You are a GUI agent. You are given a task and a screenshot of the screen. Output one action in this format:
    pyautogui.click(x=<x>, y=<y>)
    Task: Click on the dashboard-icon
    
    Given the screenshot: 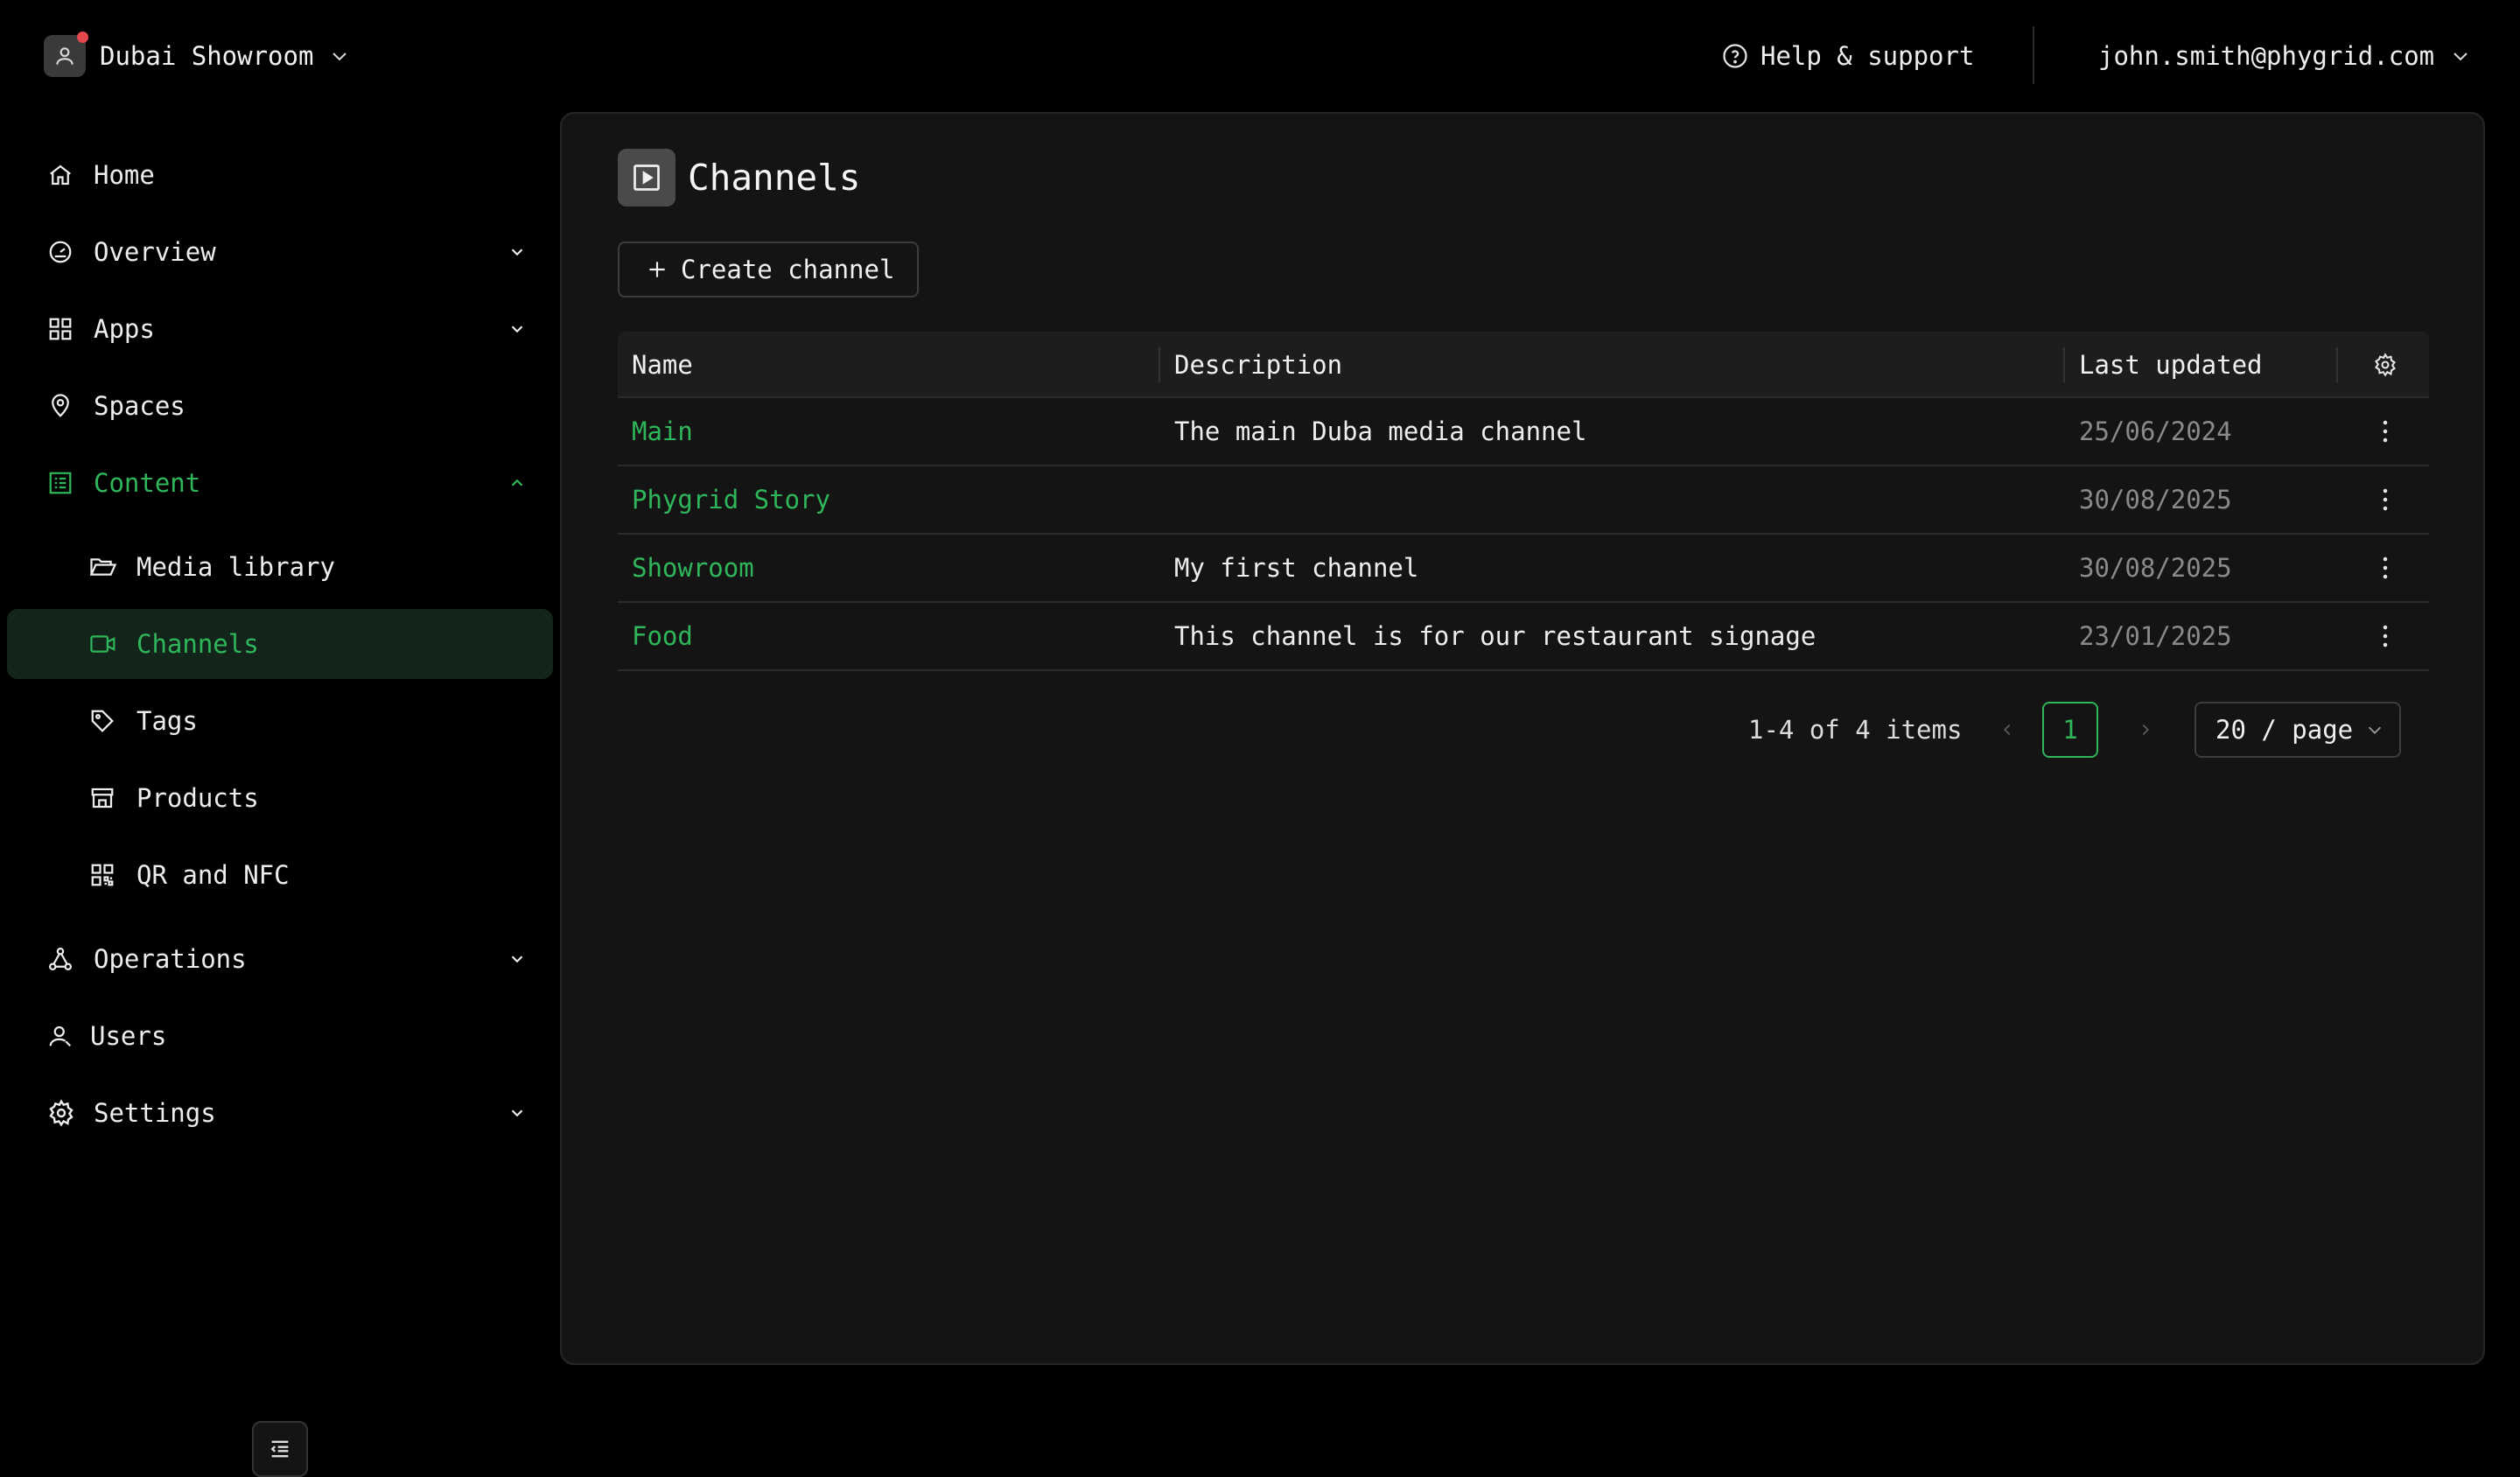 What is the action you would take?
    pyautogui.click(x=60, y=252)
    